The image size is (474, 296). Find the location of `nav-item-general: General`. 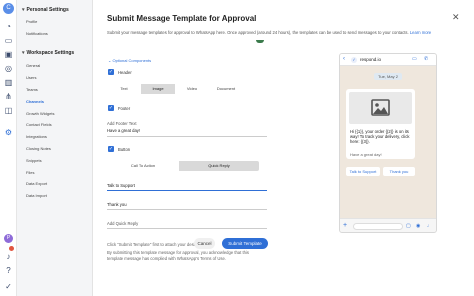

nav-item-general: General is located at coordinates (33, 65).